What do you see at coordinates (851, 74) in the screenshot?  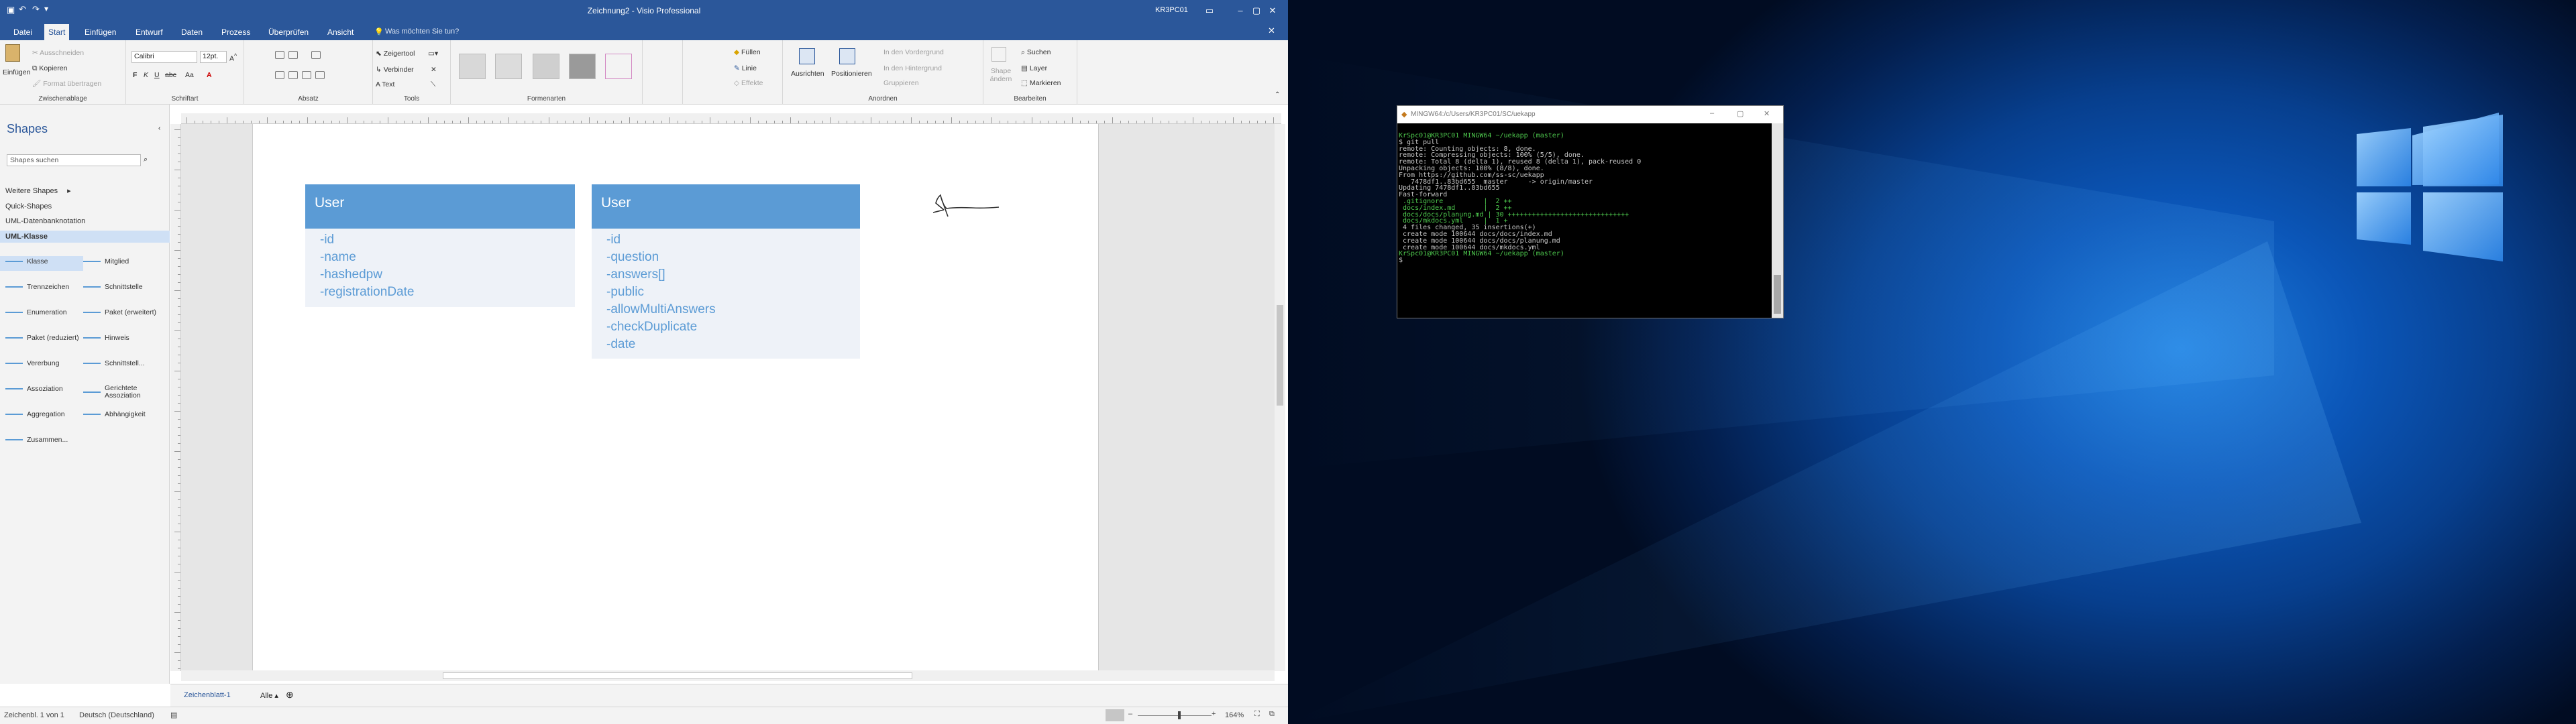 I see `position-button: Positionieren` at bounding box center [851, 74].